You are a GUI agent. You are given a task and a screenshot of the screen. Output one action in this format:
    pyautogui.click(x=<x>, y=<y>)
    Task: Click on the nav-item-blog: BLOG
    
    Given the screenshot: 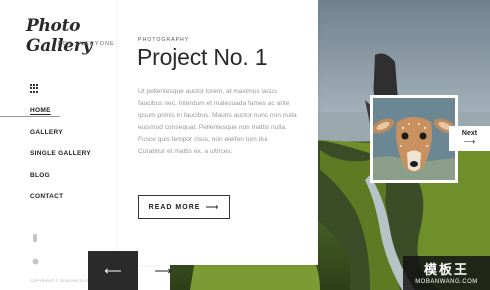 What is the action you would take?
    pyautogui.click(x=60, y=183)
    